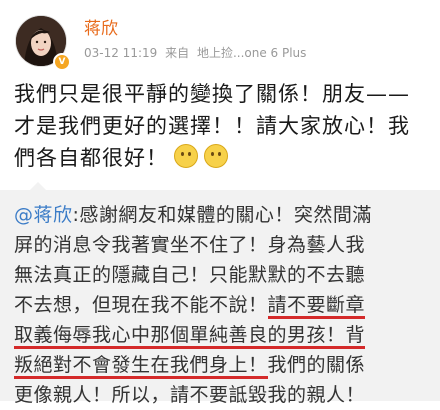 The height and width of the screenshot is (410, 440). What do you see at coordinates (190, 395) in the screenshot?
I see `repost-line: 更像親人！所以，請不要詆毀我的親人！` at bounding box center [190, 395].